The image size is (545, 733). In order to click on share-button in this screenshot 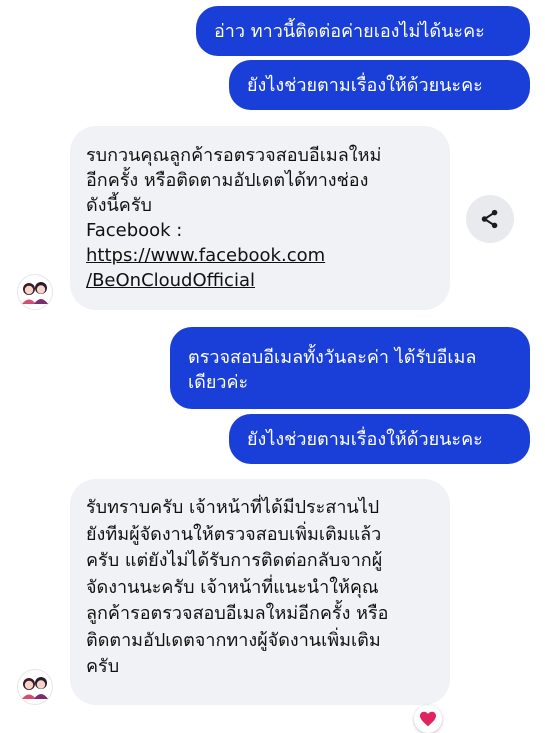, I will do `click(490, 219)`.